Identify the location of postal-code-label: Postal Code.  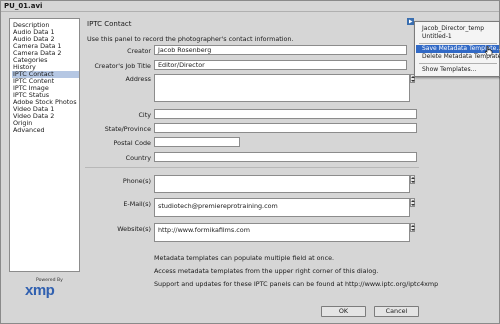
(132, 143).